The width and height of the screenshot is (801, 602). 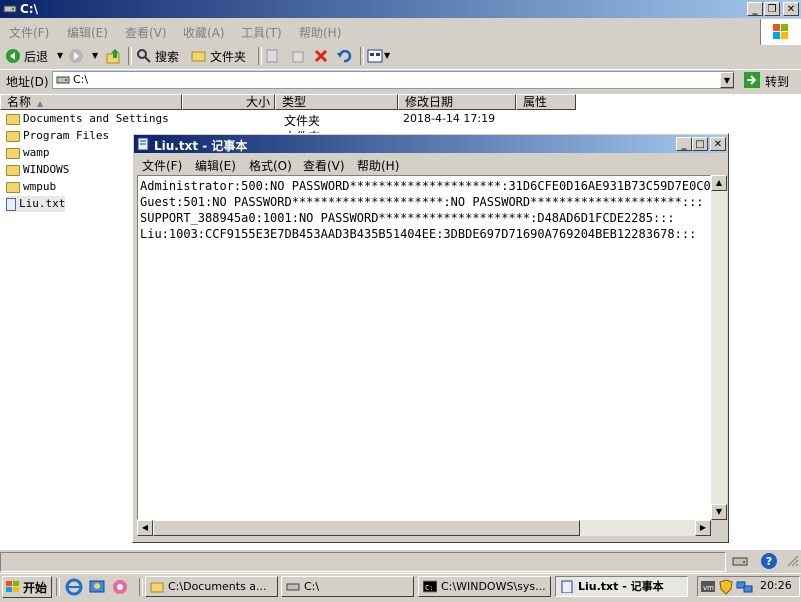 I want to click on address-label: 地址(D), so click(x=27, y=82).